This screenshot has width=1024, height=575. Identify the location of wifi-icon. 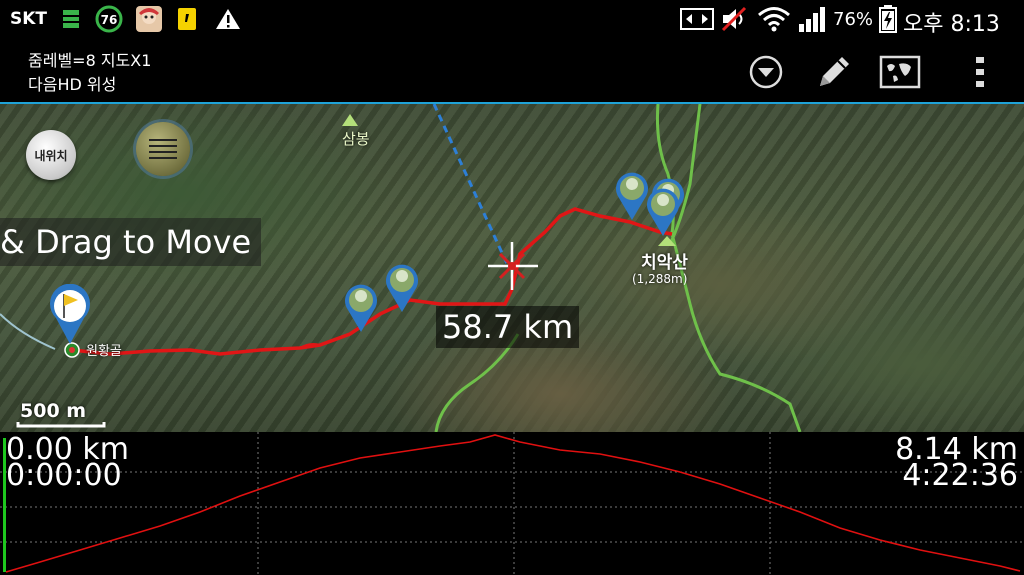
(774, 19).